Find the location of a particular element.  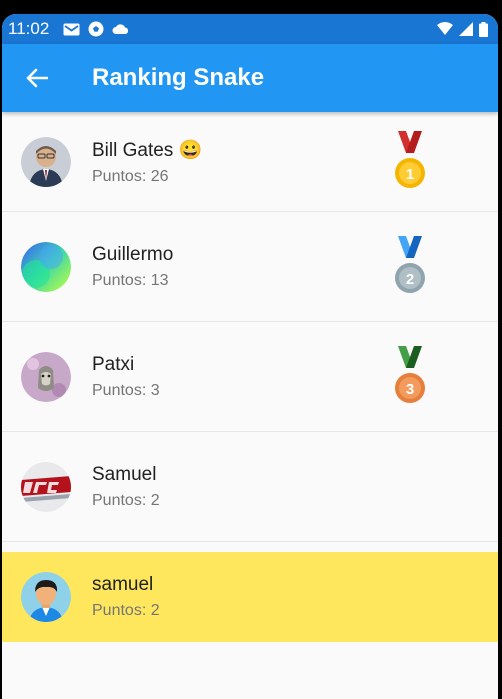

soccer-ball-icon is located at coordinates (96, 29).